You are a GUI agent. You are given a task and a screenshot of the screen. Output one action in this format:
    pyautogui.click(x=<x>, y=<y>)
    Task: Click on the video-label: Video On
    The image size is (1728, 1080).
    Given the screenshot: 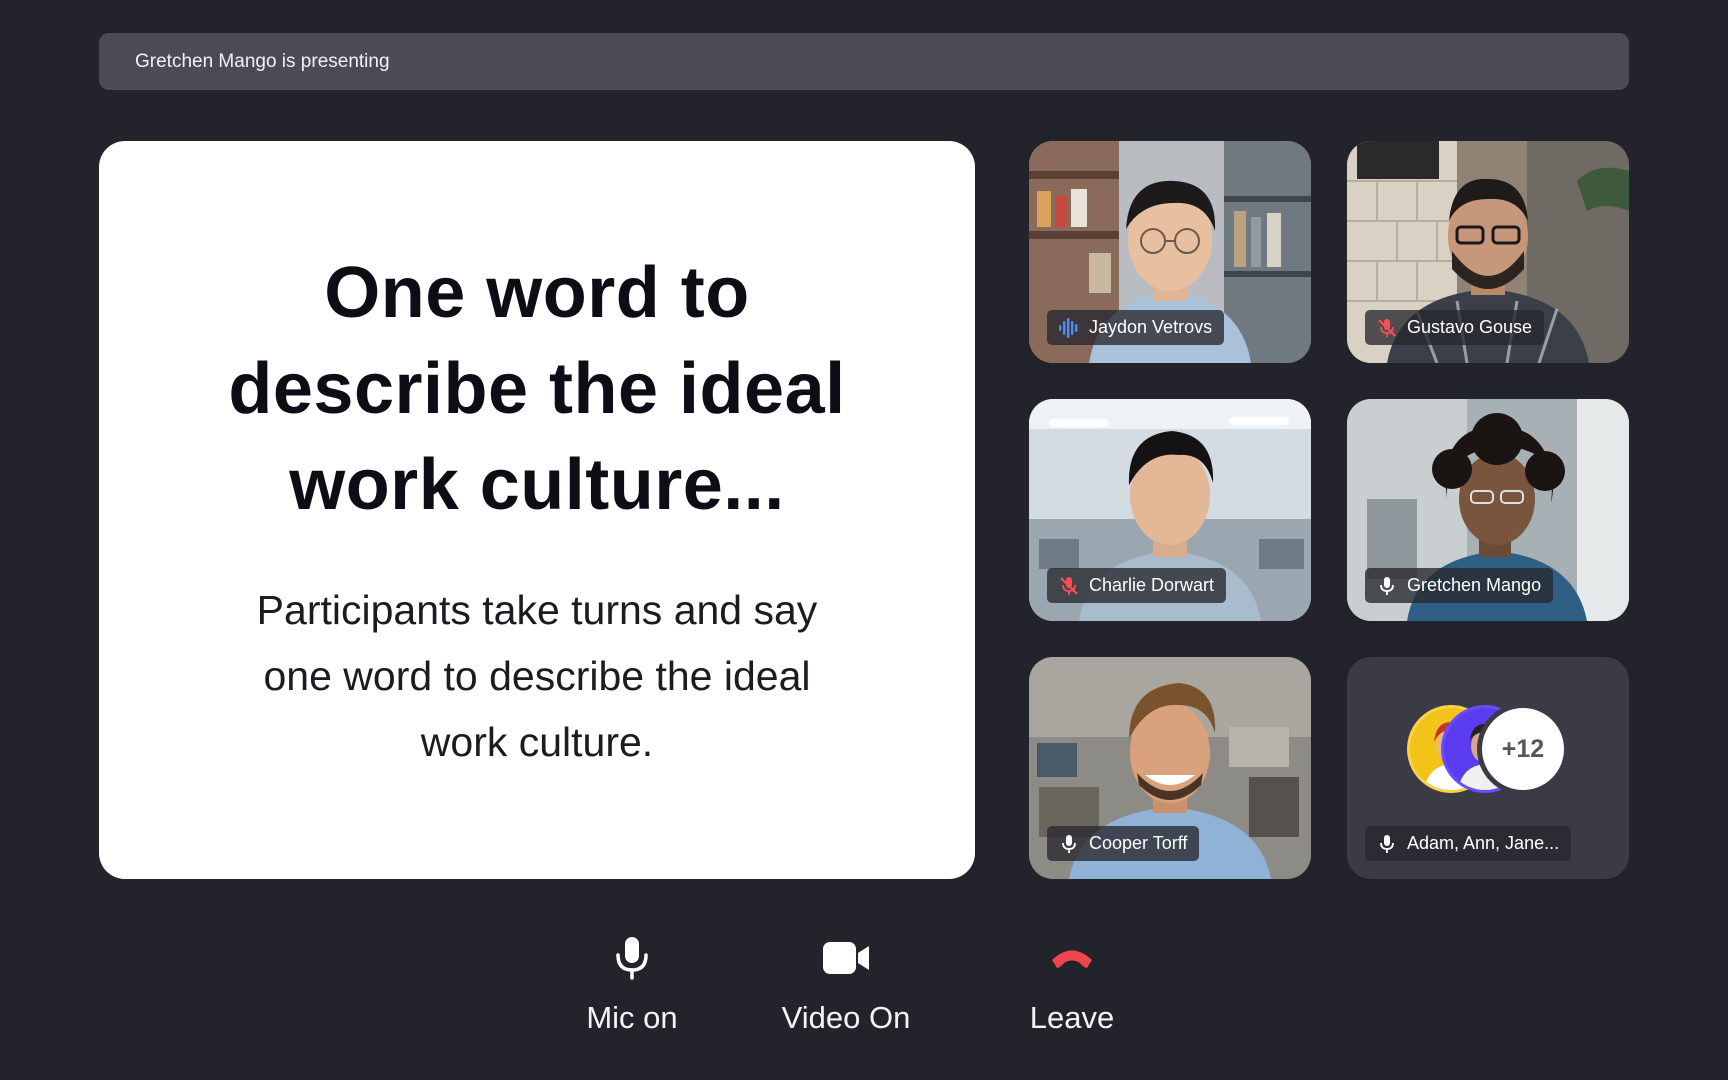 What is the action you would take?
    pyautogui.click(x=846, y=1017)
    